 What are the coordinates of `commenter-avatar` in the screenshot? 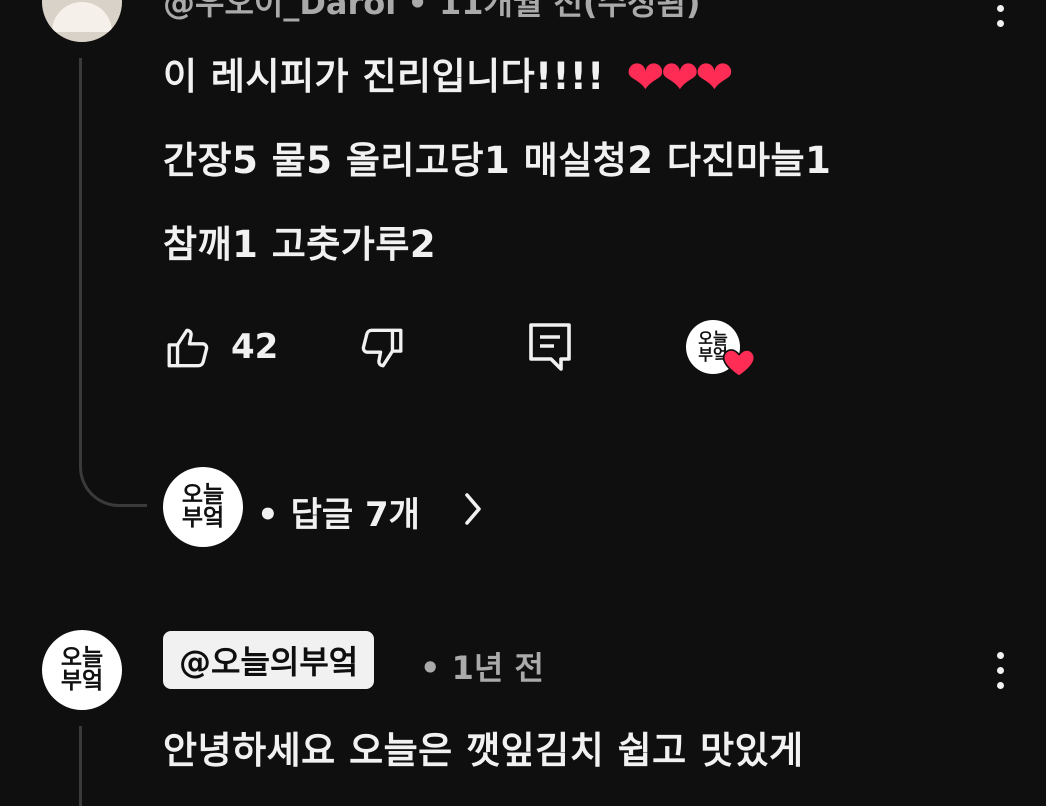 It's located at (82, 21).